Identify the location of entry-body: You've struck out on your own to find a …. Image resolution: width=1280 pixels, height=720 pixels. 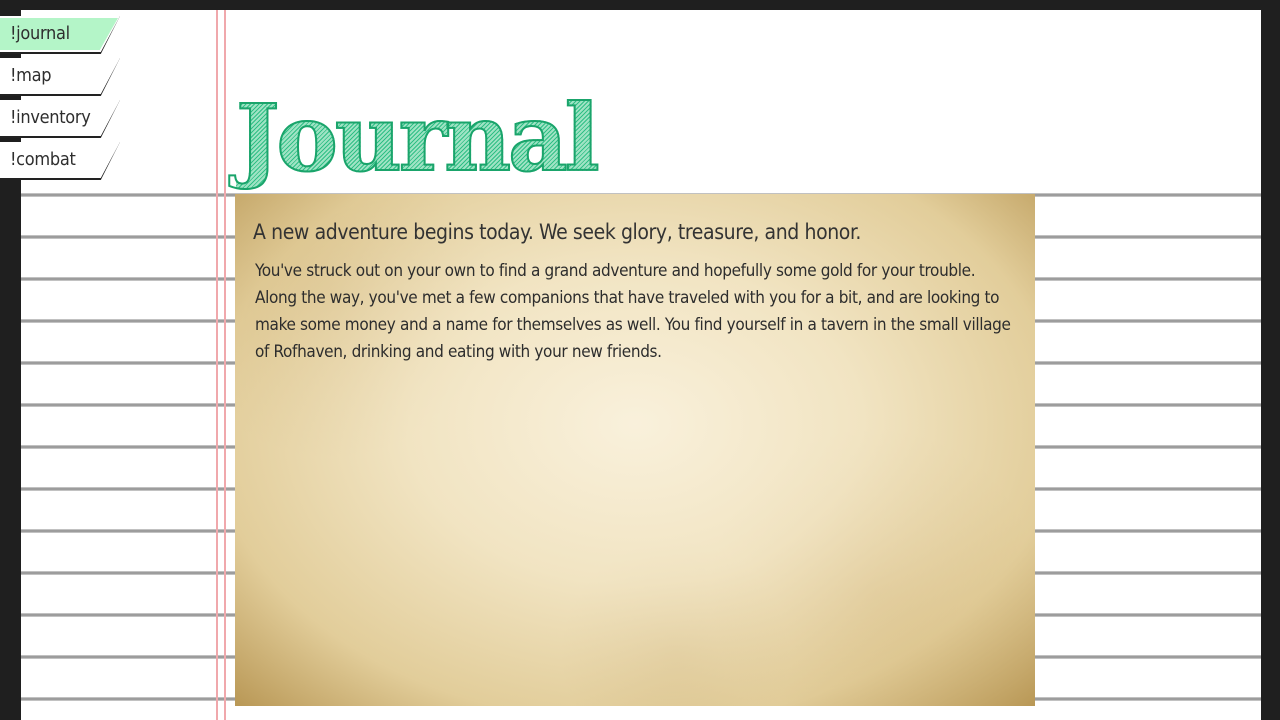
(633, 311).